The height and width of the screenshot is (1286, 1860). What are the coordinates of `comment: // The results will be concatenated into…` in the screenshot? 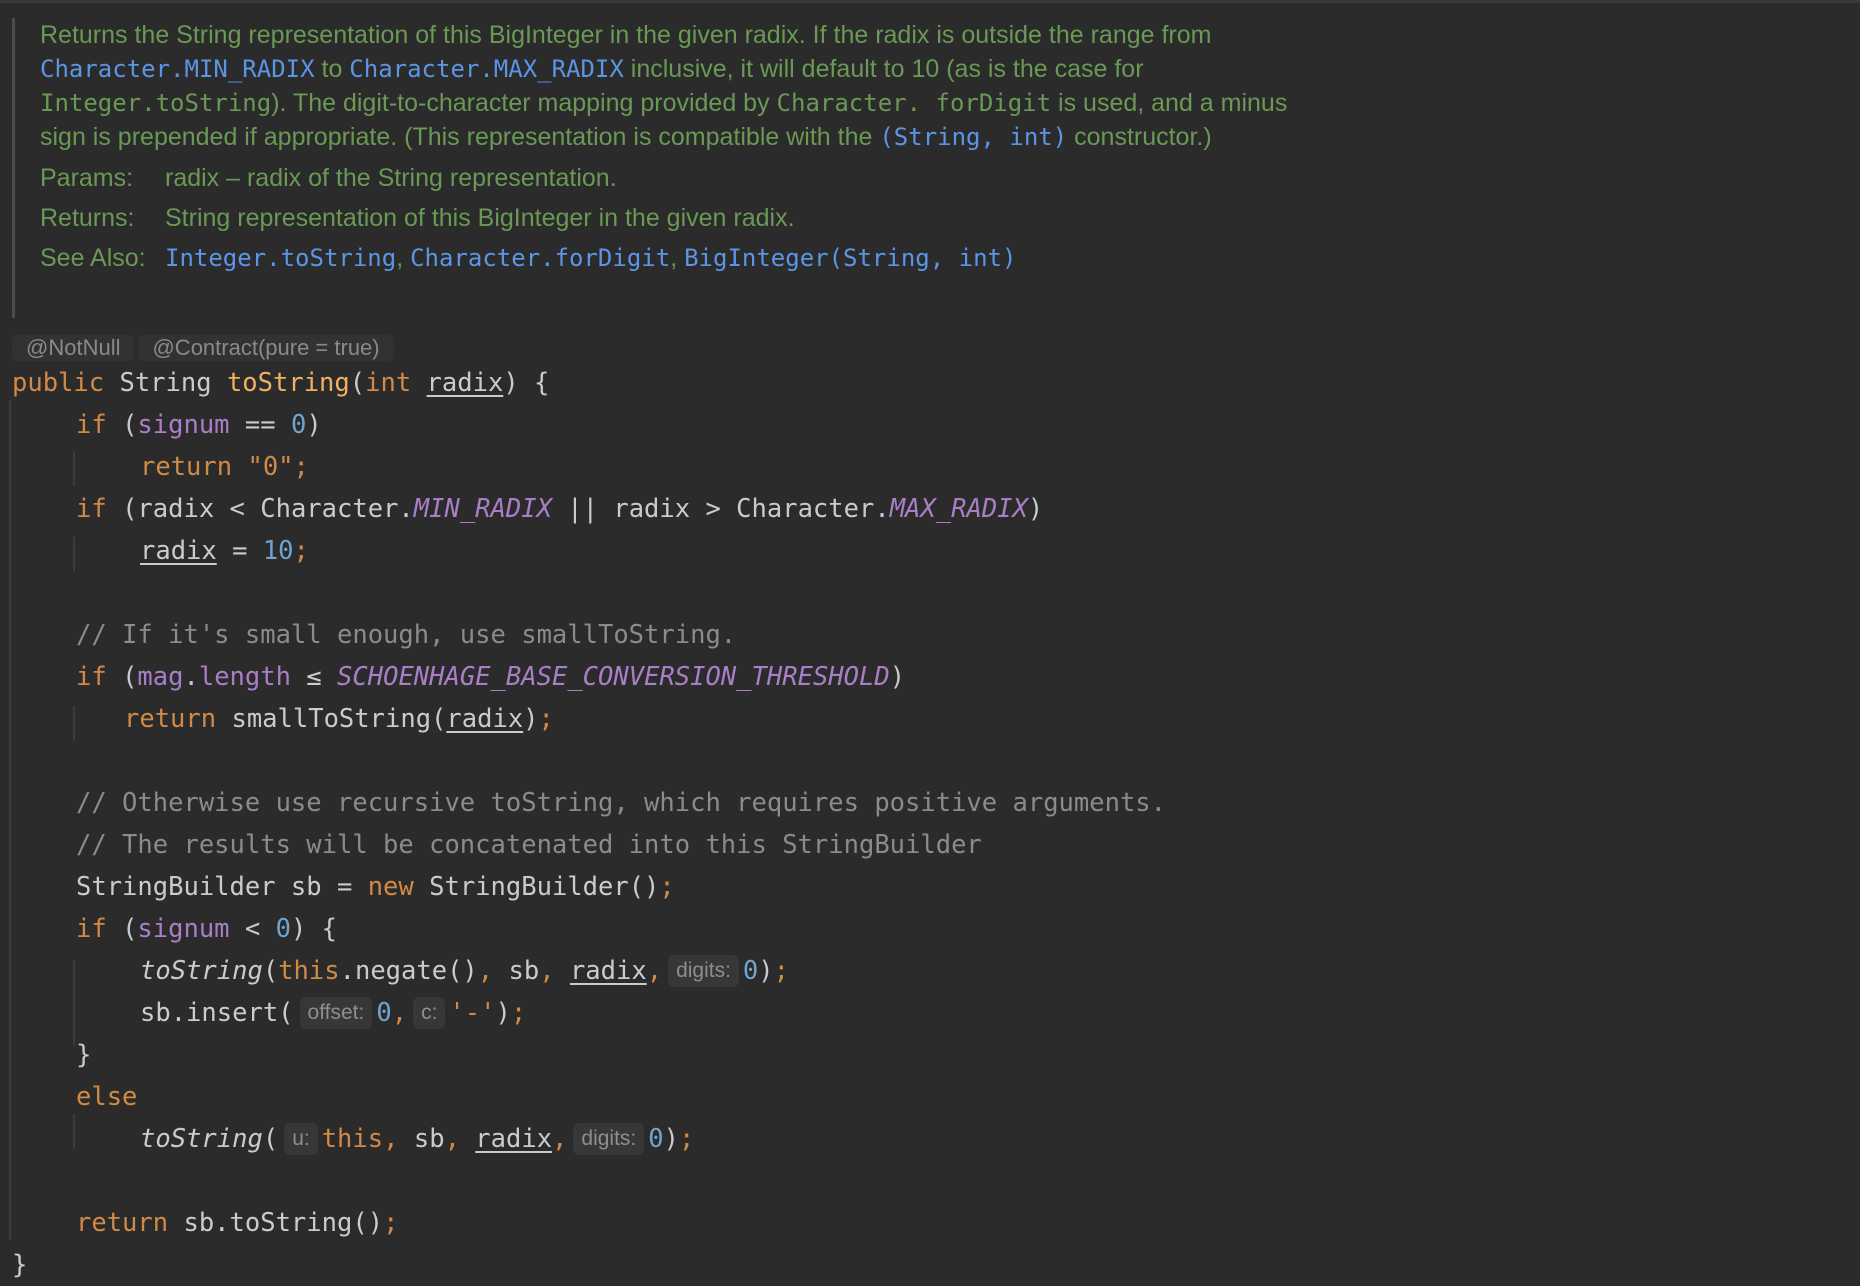 It's located at (529, 845).